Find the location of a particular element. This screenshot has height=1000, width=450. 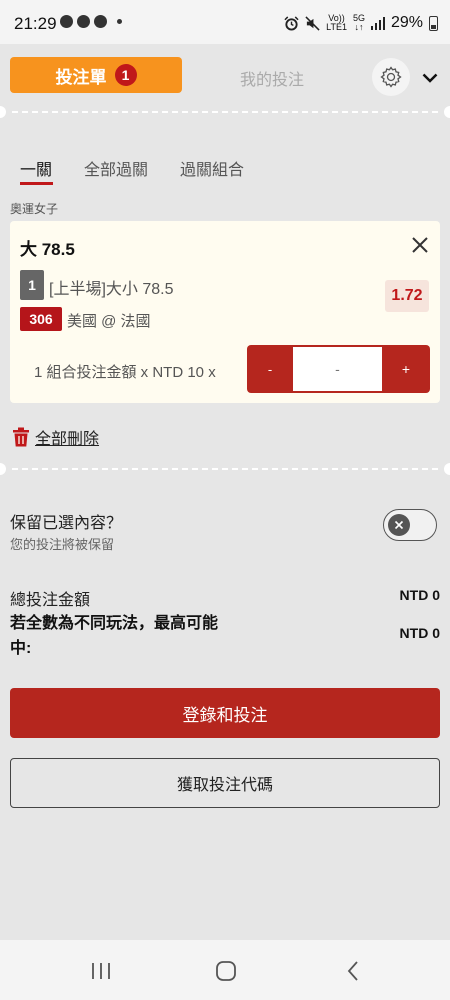

tab-my-bets: 我的投注 is located at coordinates (272, 78).